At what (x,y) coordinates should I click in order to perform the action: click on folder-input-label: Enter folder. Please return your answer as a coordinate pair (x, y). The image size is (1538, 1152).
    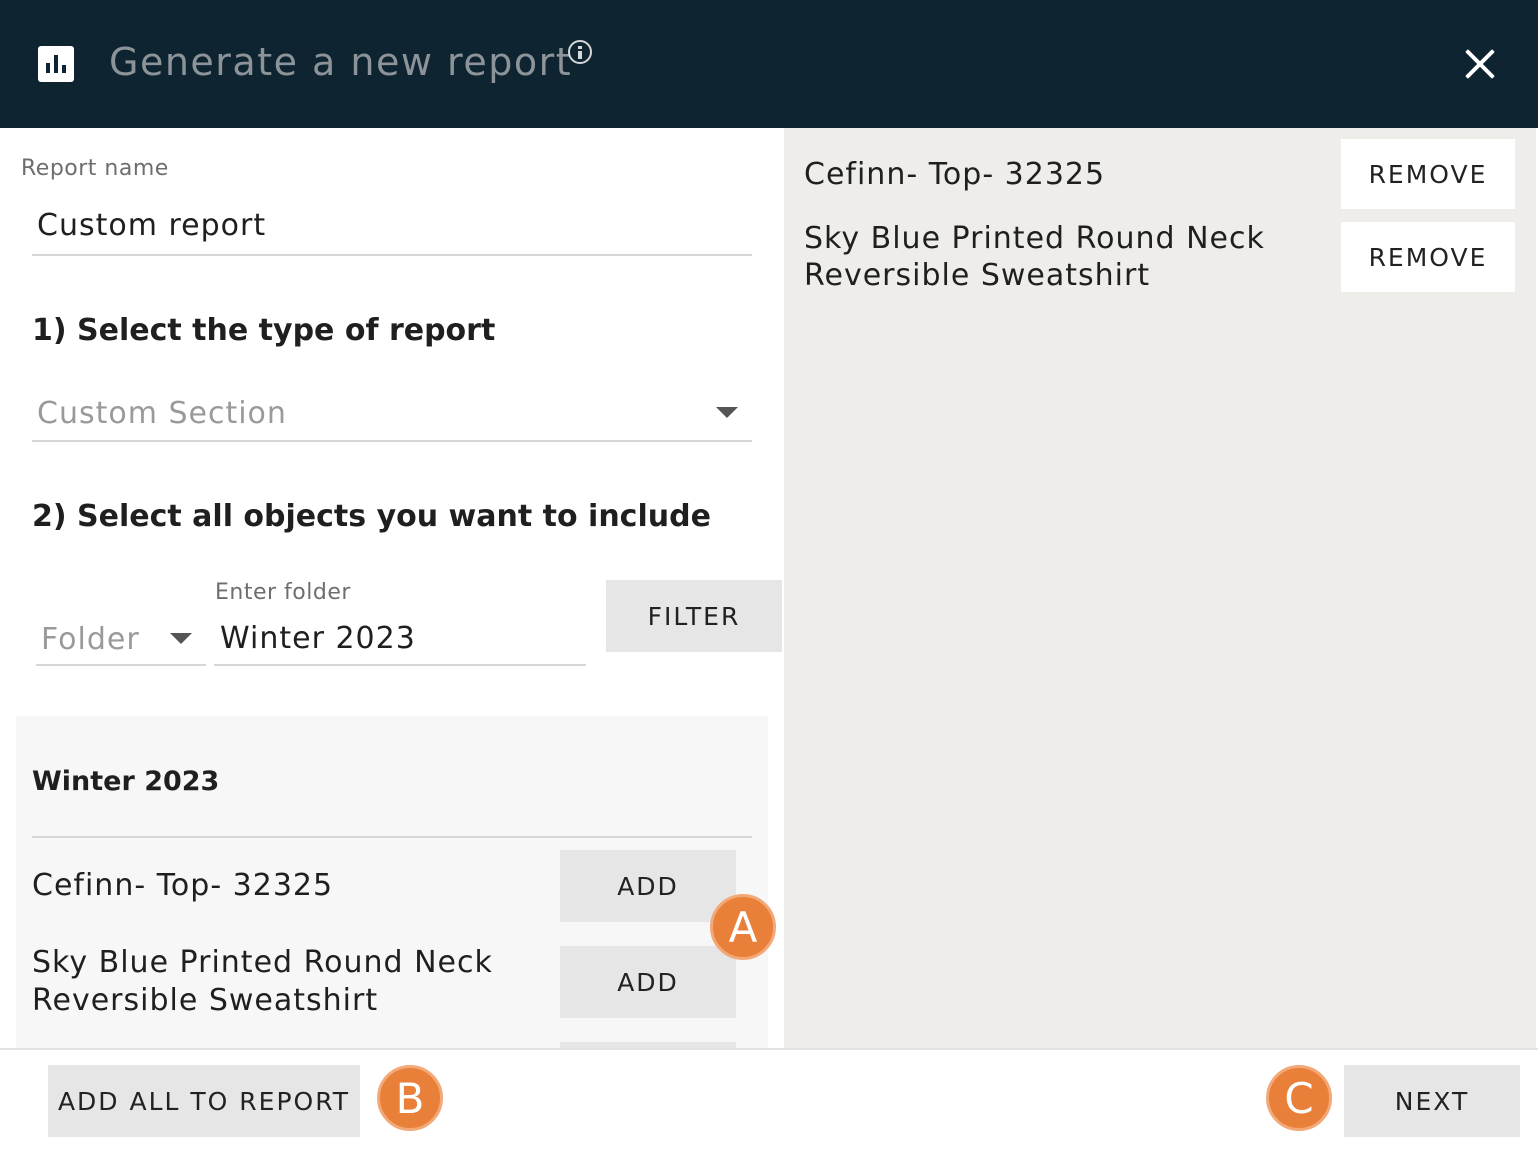
    Looking at the image, I should click on (283, 592).